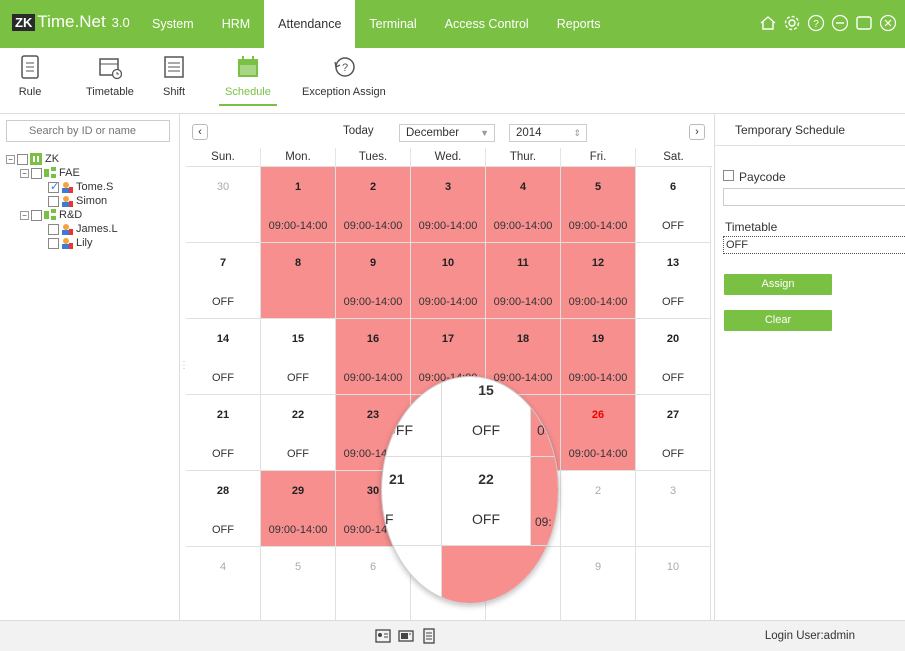  Describe the element at coordinates (223, 433) in the screenshot. I see `calendar-day-cell: 21 OFF` at that location.